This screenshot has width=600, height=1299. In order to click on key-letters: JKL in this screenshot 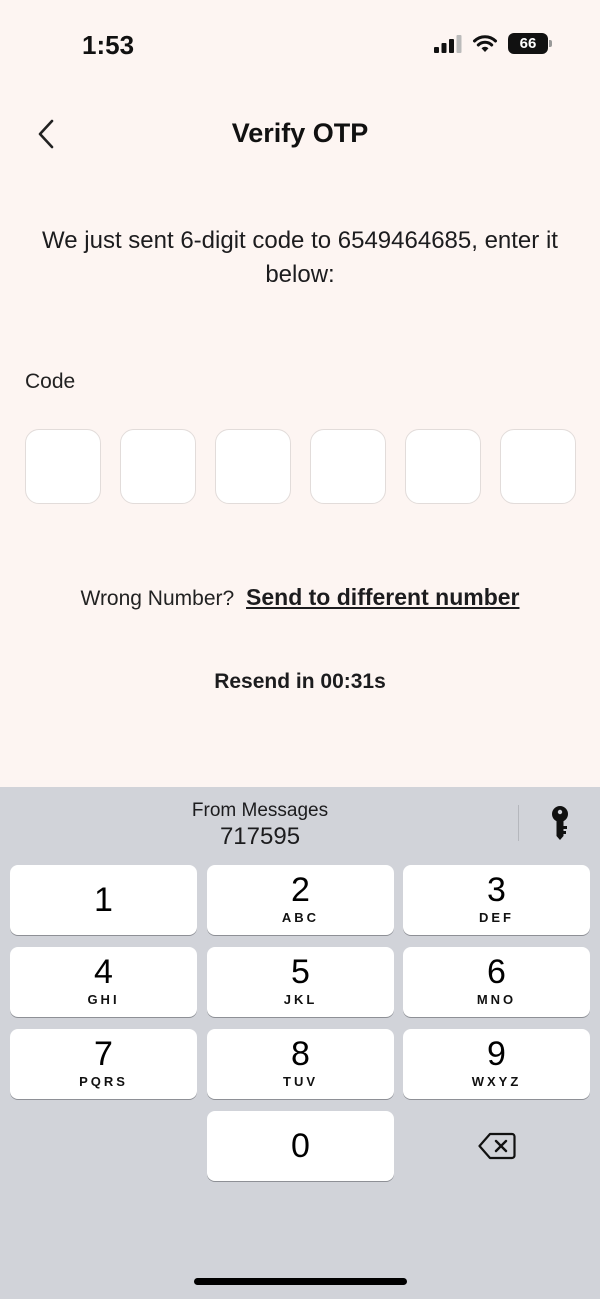, I will do `click(300, 999)`.